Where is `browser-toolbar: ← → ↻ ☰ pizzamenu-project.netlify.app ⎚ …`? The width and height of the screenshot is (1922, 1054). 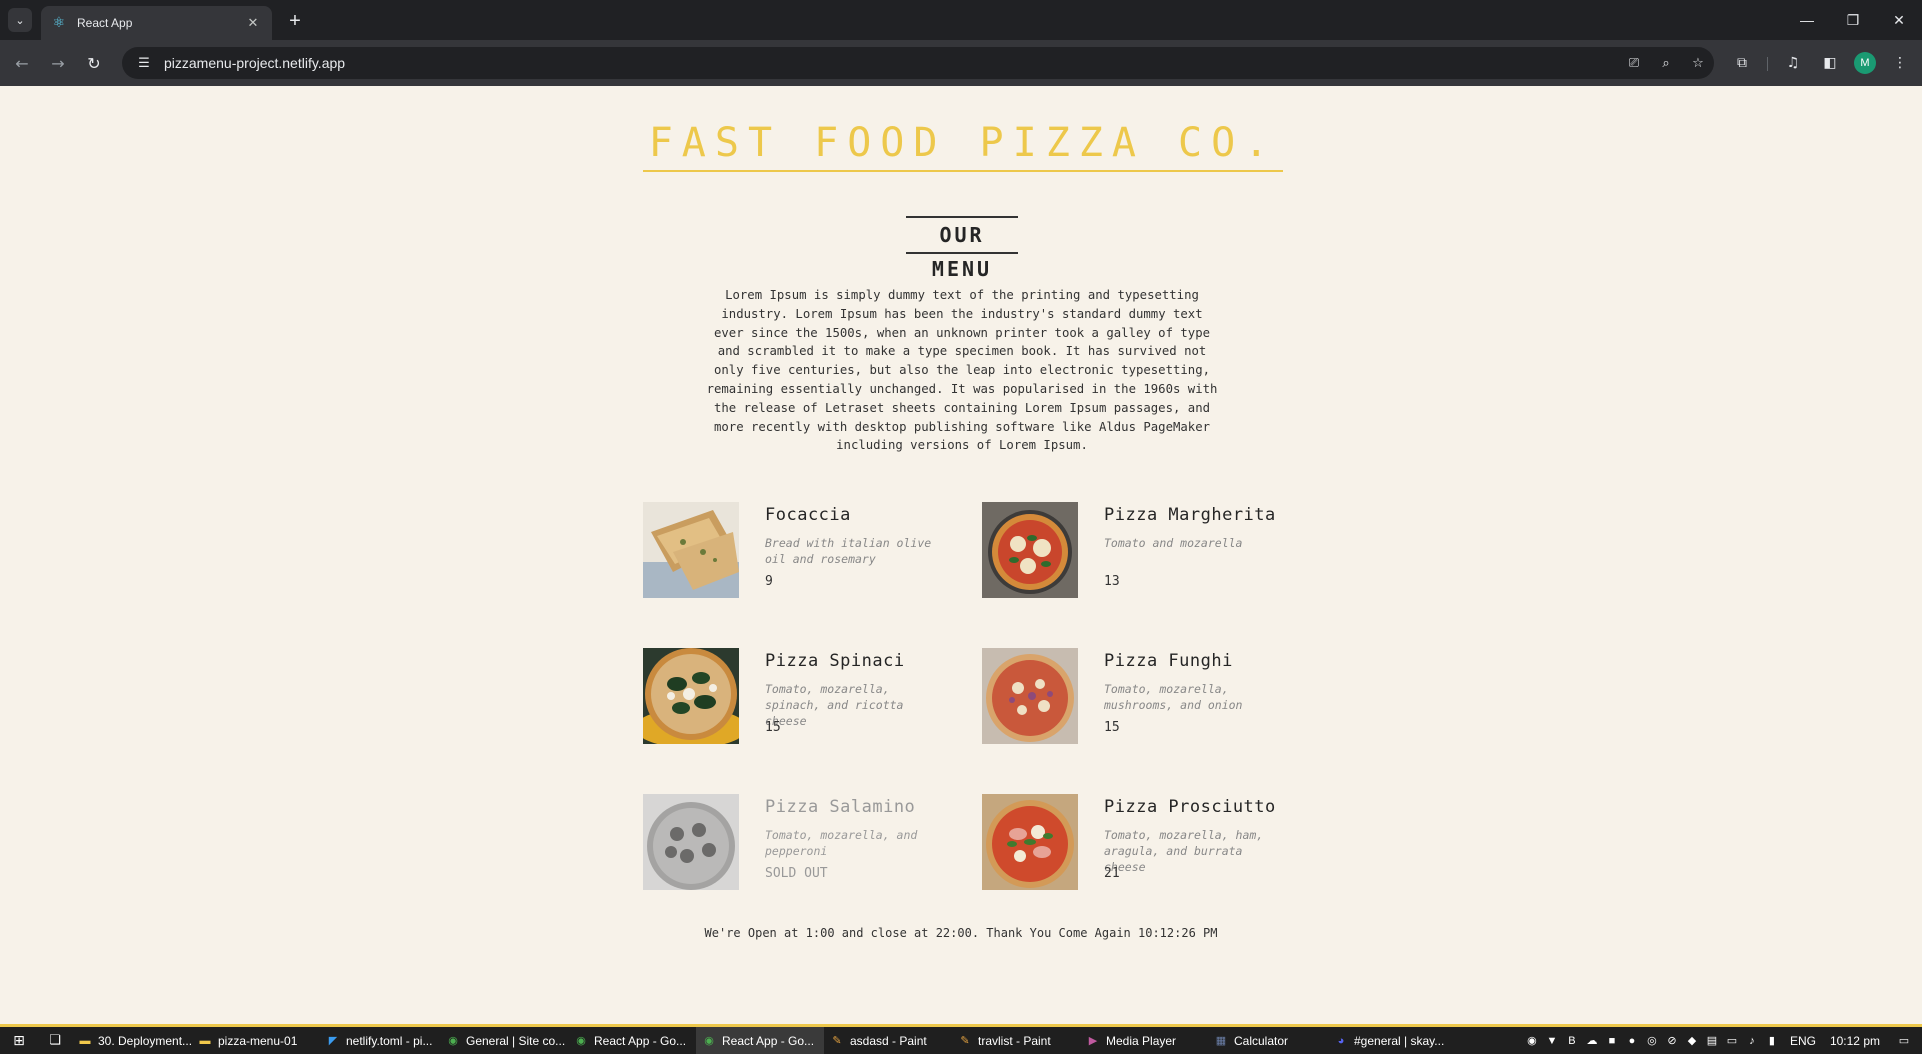
browser-toolbar: ← → ↻ ☰ pizzamenu-project.netlify.app ⎚ … is located at coordinates (961, 63).